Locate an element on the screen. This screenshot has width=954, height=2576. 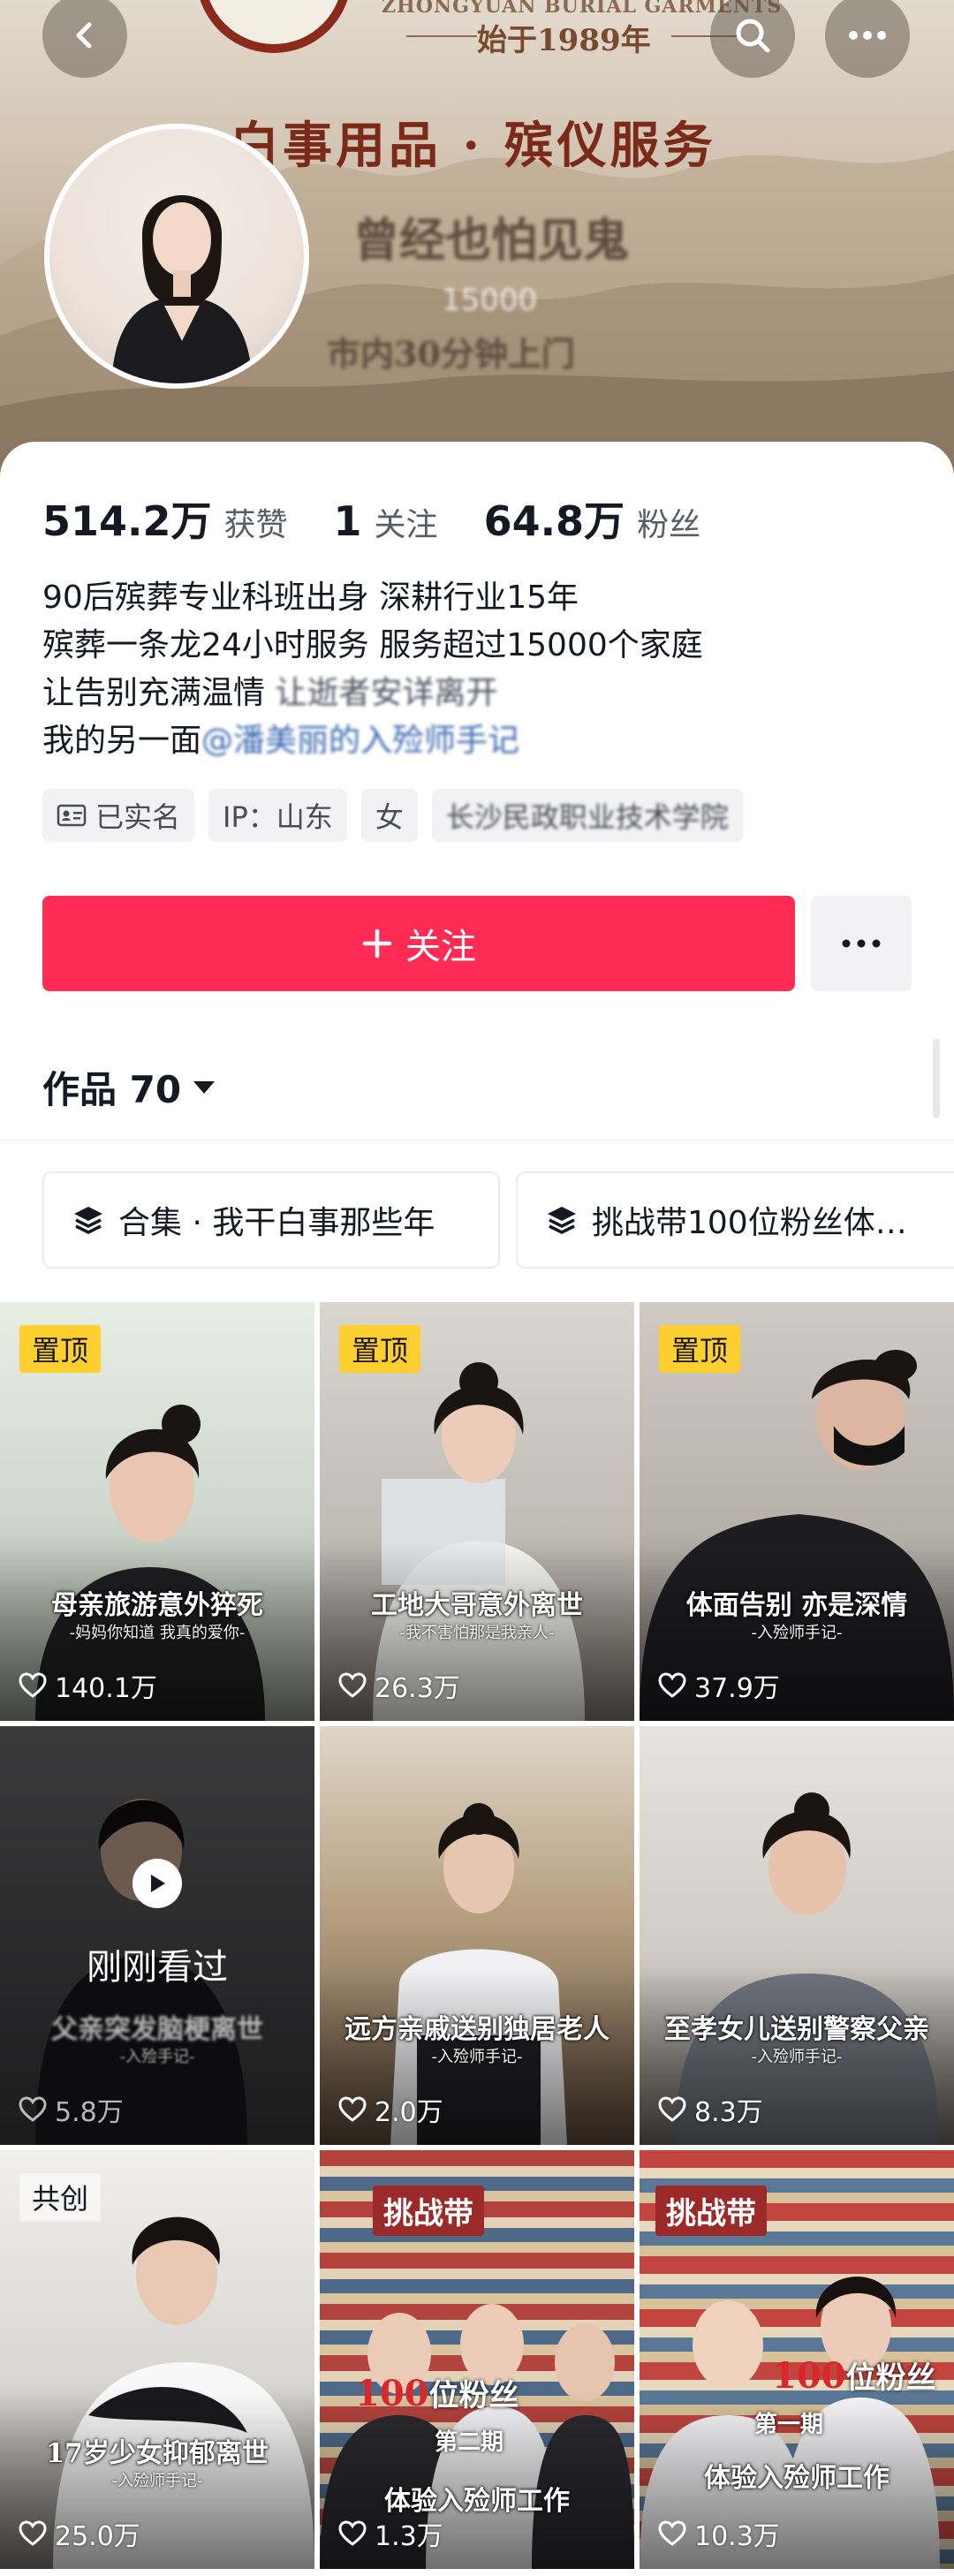
likes-count: 514.2万 is located at coordinates (127, 521).